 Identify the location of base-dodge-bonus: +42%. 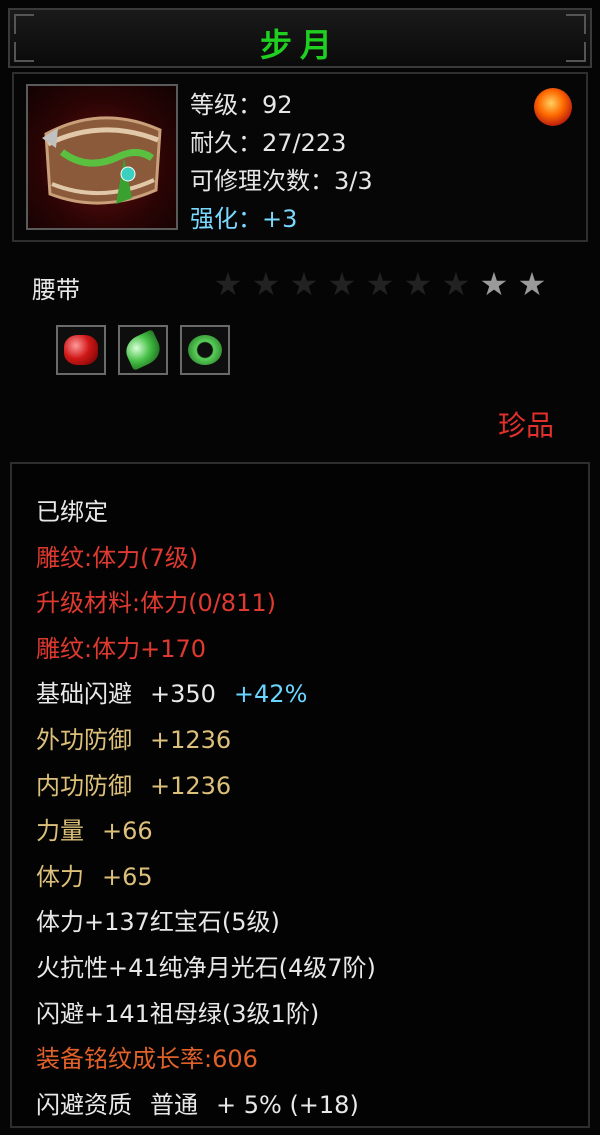
(270, 694).